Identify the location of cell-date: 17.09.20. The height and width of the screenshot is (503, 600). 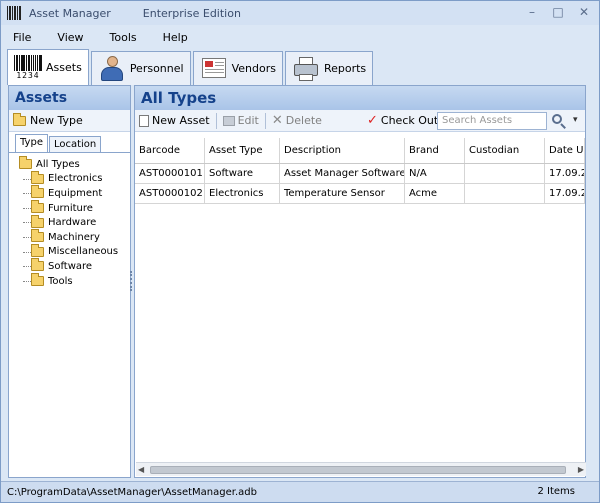
(565, 173).